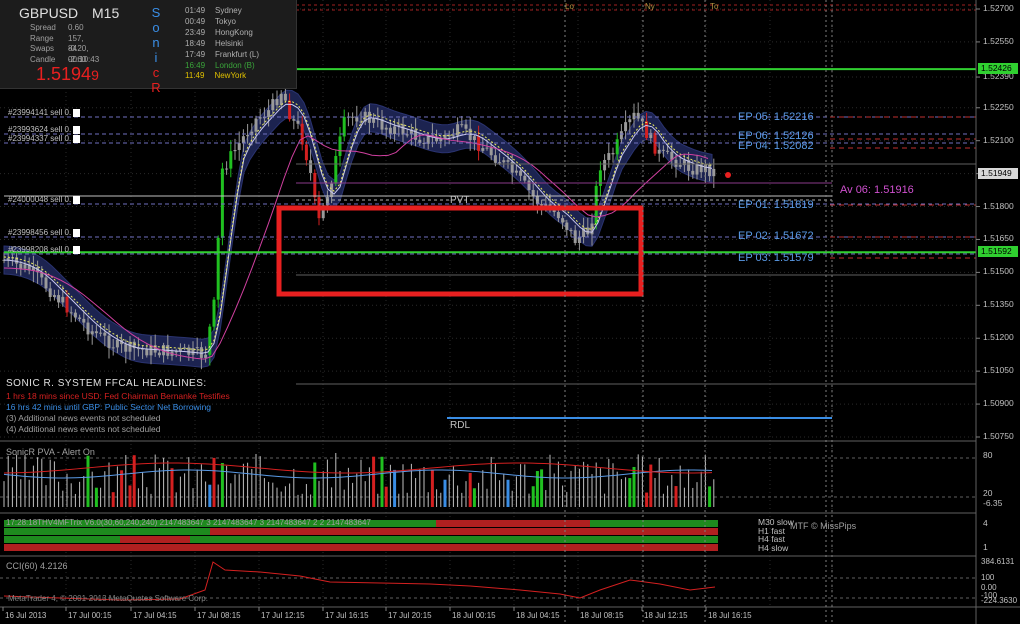 This screenshot has height=624, width=1020. Describe the element at coordinates (998, 370) in the screenshot. I see `price-tick-label: 1.51050` at that location.